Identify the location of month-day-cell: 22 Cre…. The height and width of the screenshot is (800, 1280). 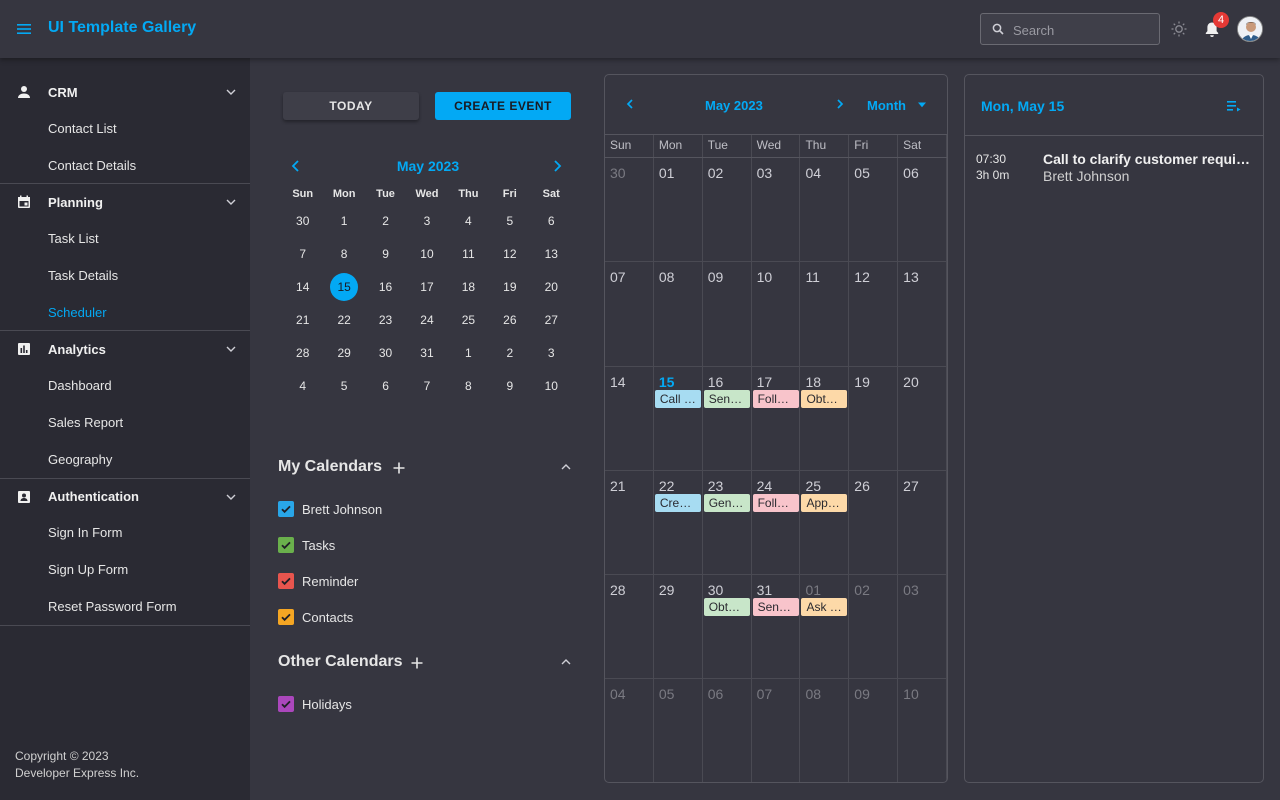
(678, 522).